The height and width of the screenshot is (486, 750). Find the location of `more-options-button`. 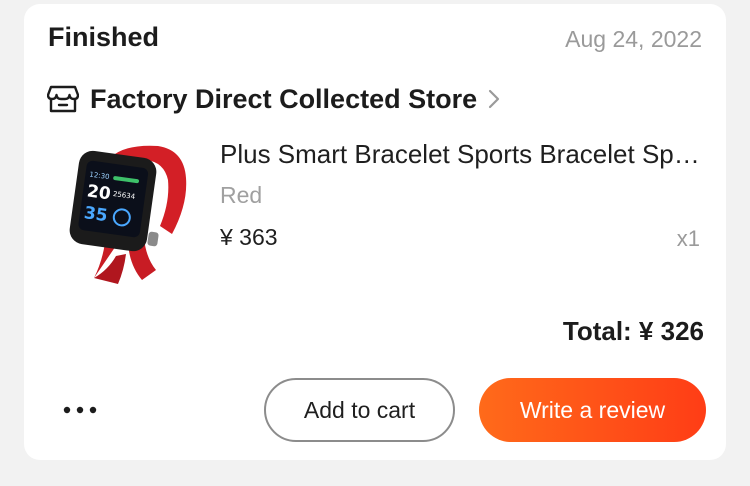

more-options-button is located at coordinates (80, 410).